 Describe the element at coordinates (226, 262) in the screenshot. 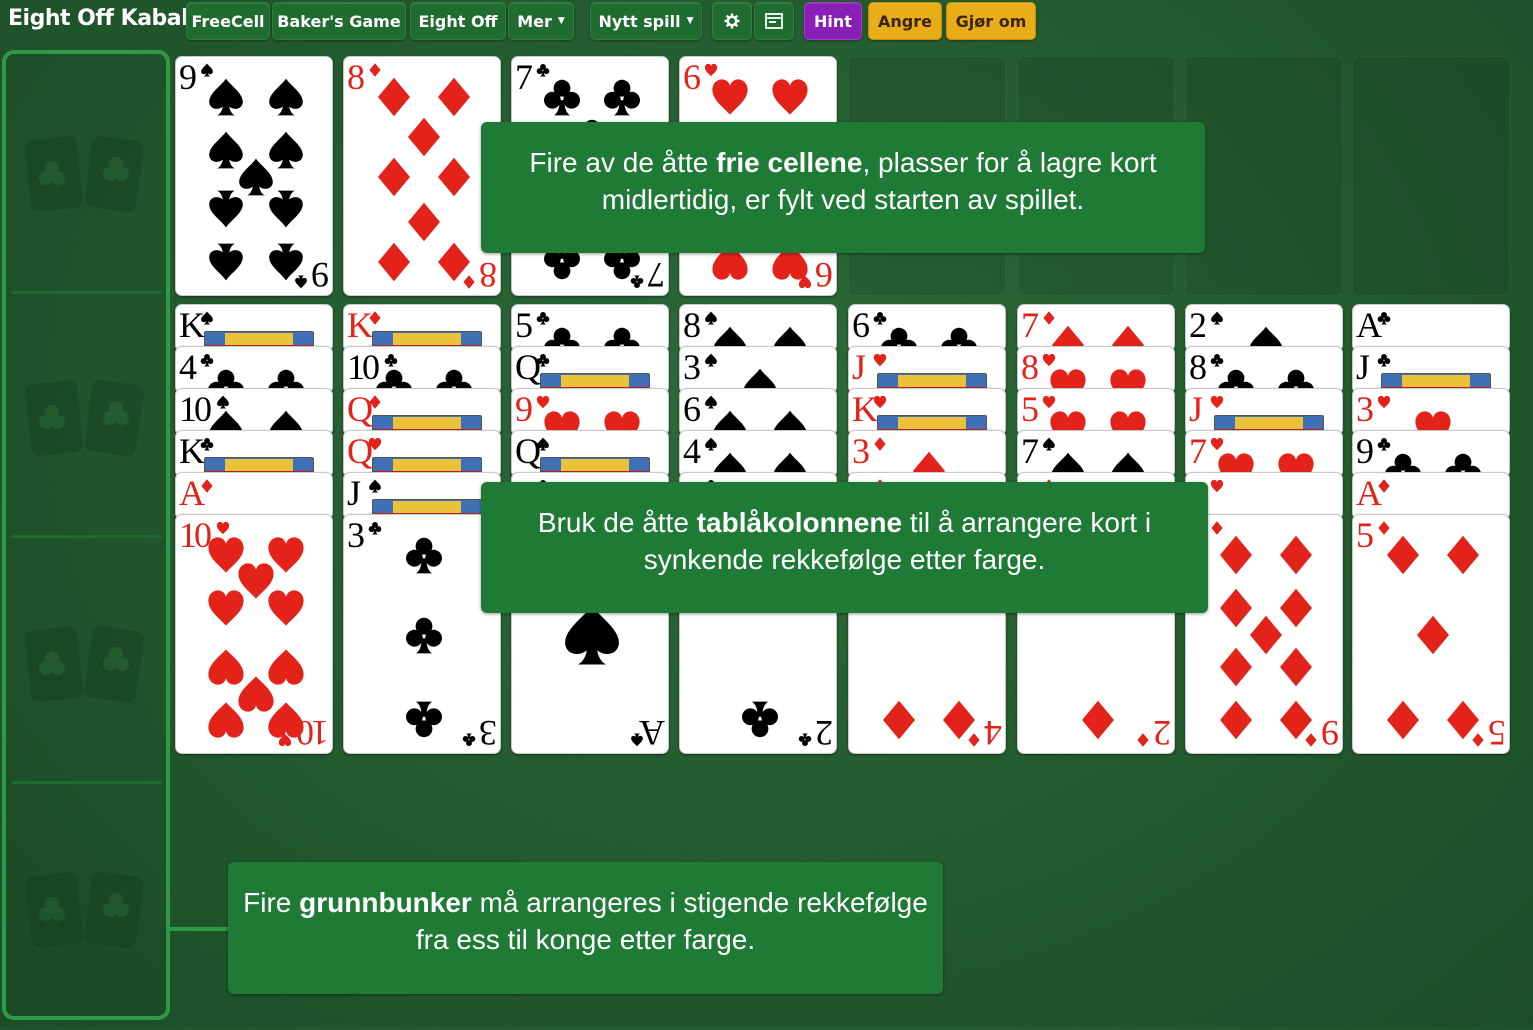

I see `spade-pip-icon` at that location.